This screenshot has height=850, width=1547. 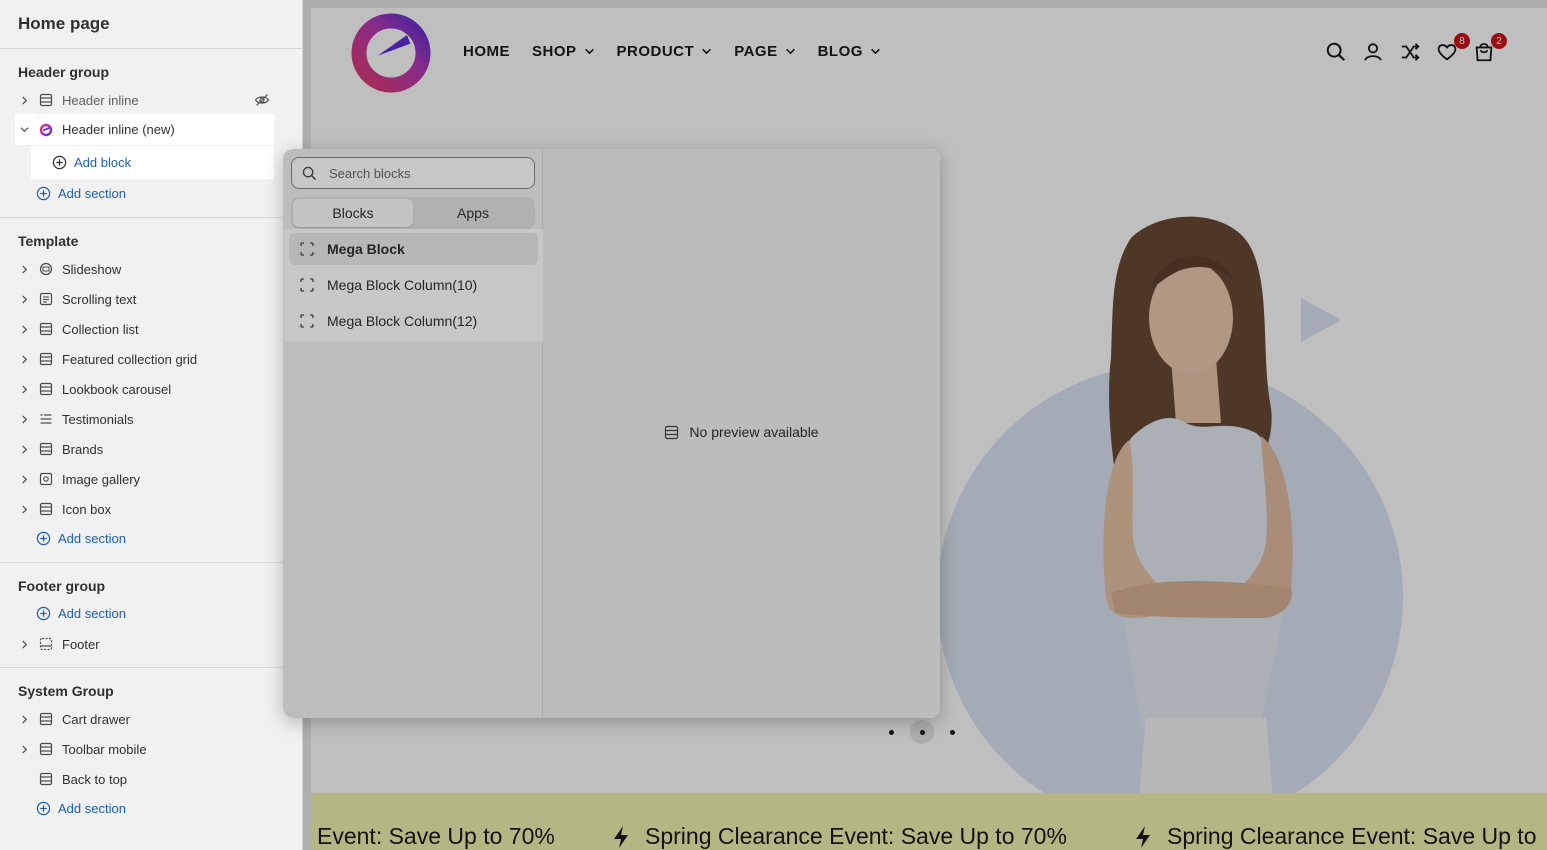 I want to click on main-nav: HOME SHOP PRODUCT PAGE BLOG, so click(x=683, y=51).